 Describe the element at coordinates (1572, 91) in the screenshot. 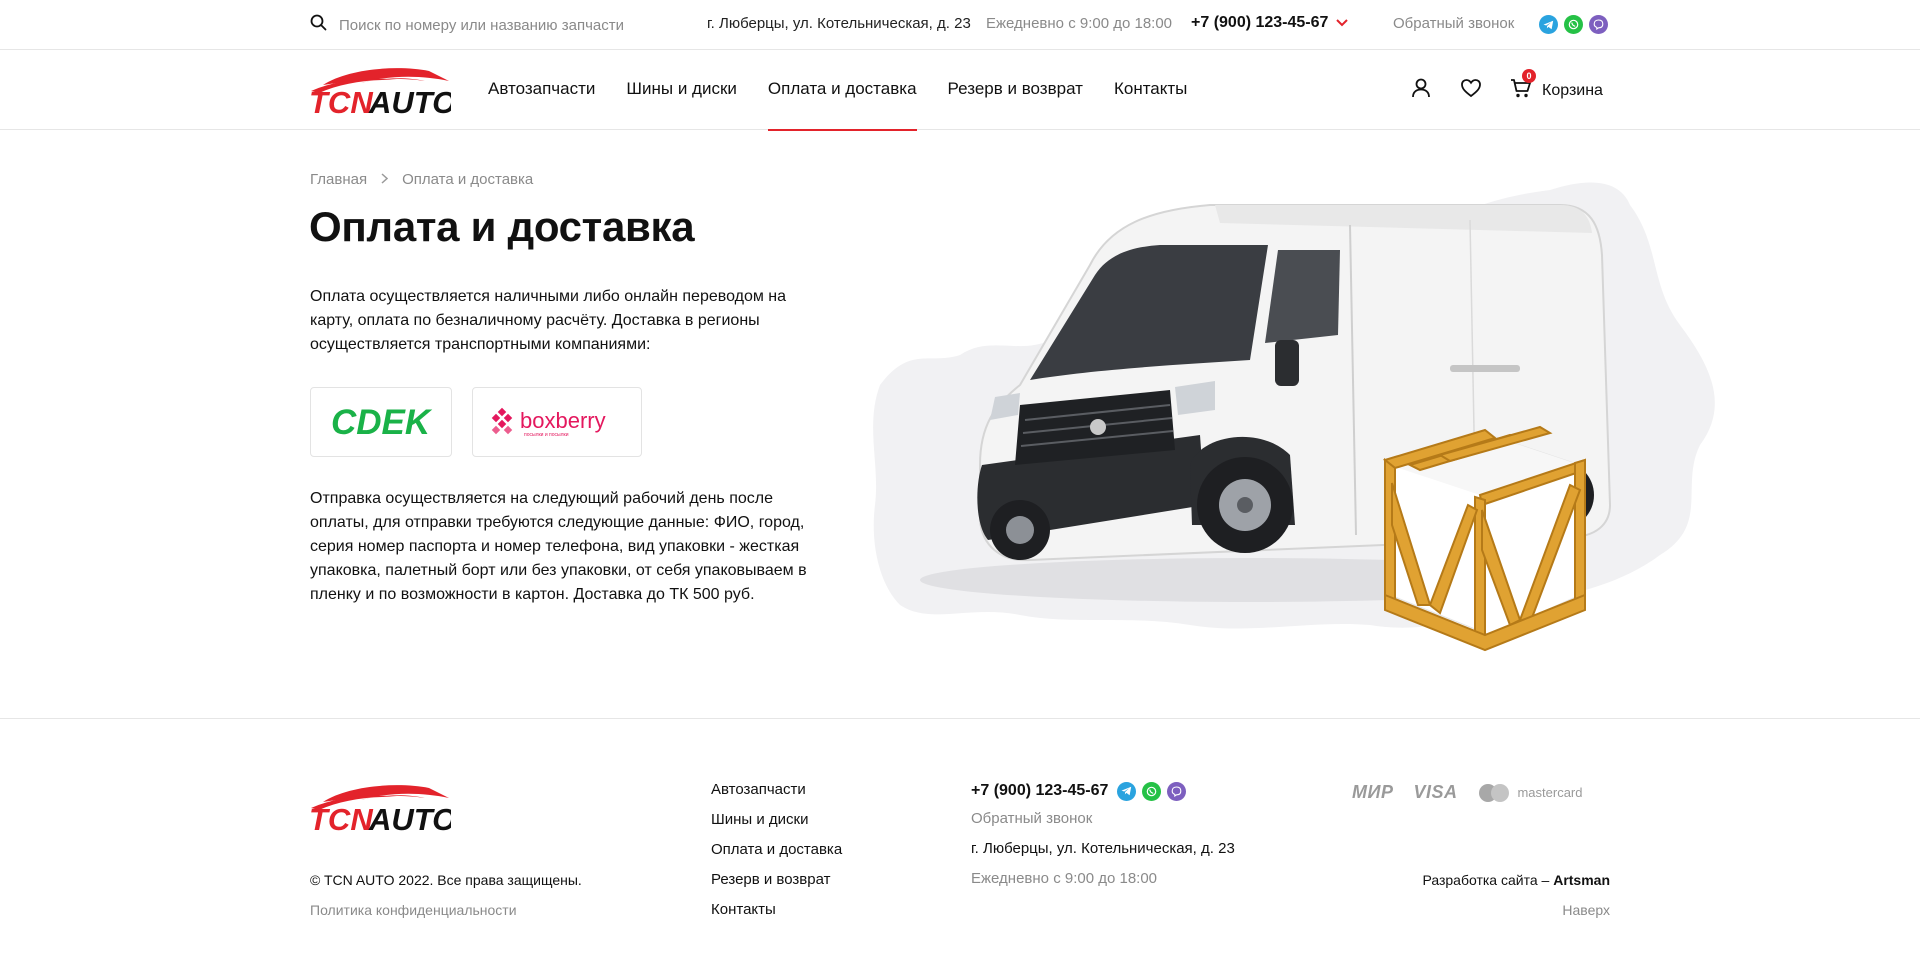

I see `cart-label: Корзина` at that location.